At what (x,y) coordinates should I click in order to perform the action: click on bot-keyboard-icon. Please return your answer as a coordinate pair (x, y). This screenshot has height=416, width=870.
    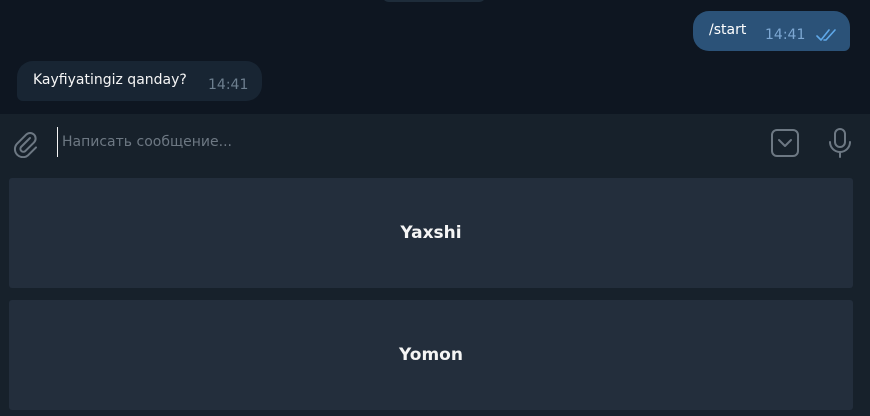
    Looking at the image, I should click on (785, 143).